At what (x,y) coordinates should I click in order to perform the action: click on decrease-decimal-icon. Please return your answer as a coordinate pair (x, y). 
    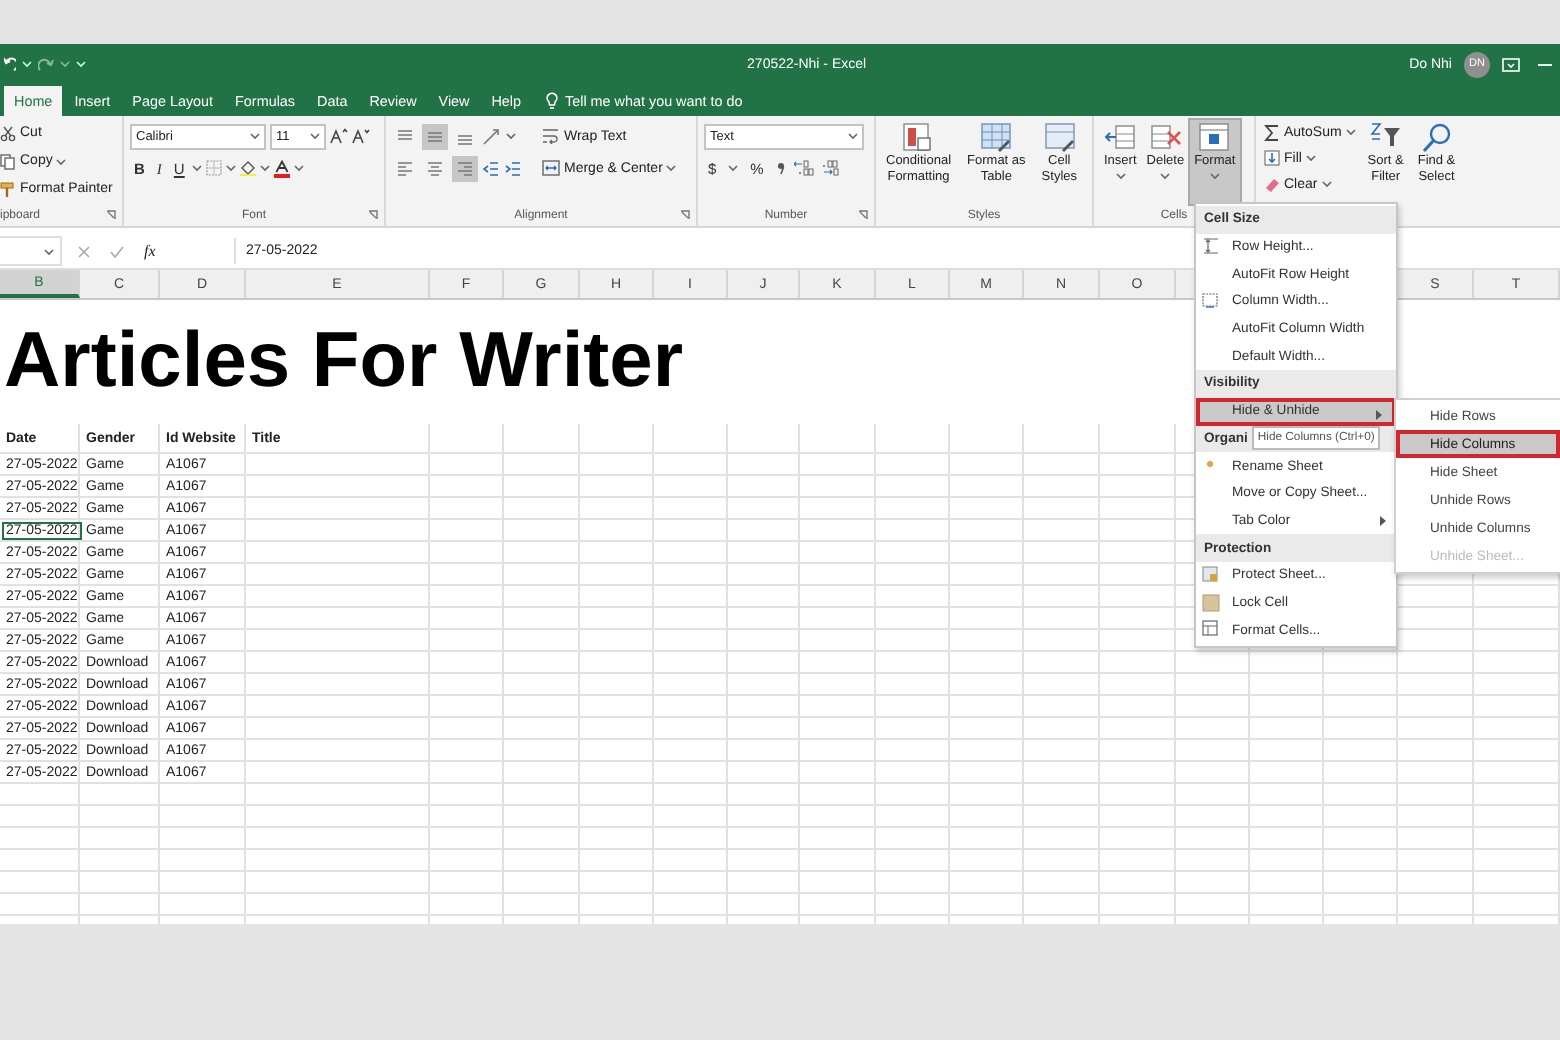
    Looking at the image, I should click on (831, 168).